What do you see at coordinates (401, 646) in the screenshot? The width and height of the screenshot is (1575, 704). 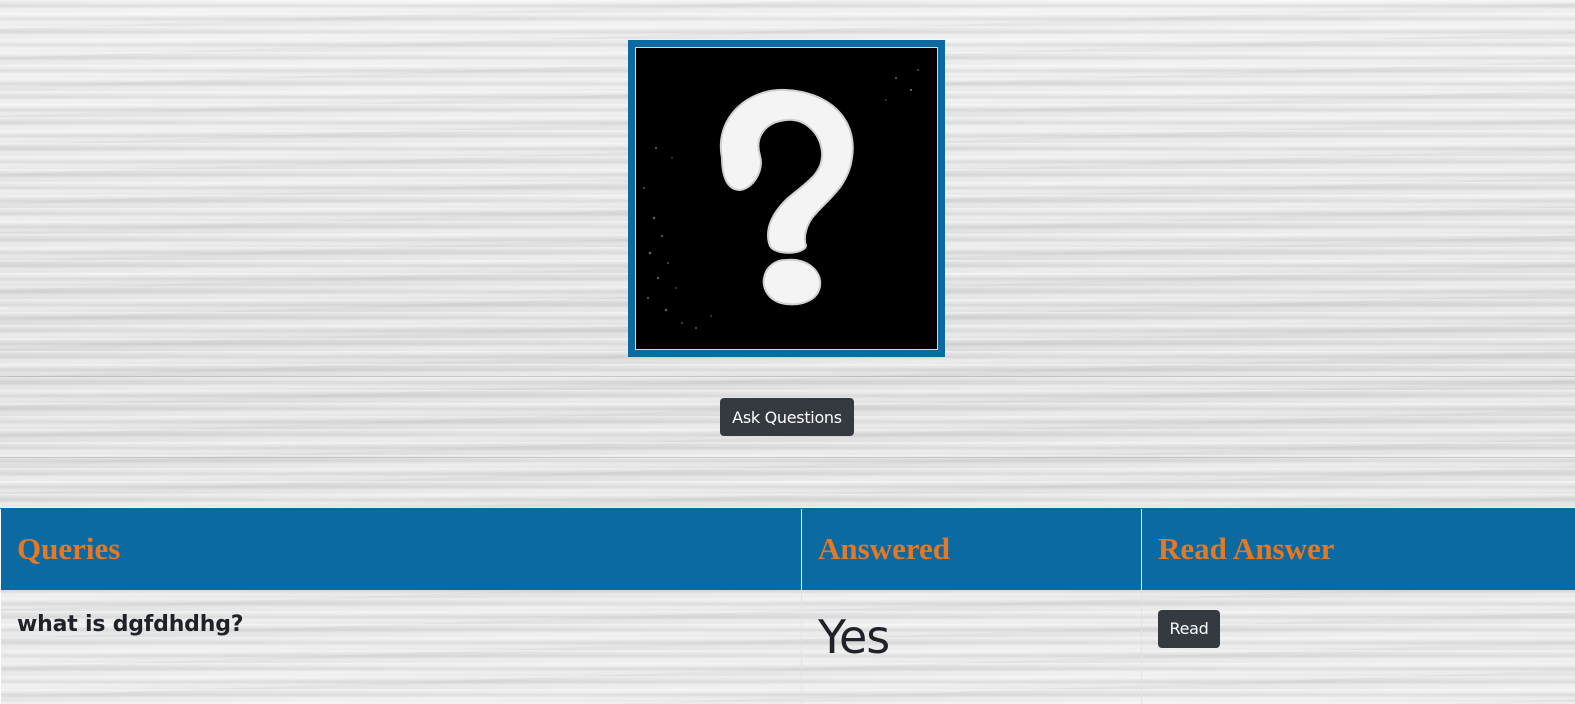 I see `query-cell: what is dgfdhdhg?` at bounding box center [401, 646].